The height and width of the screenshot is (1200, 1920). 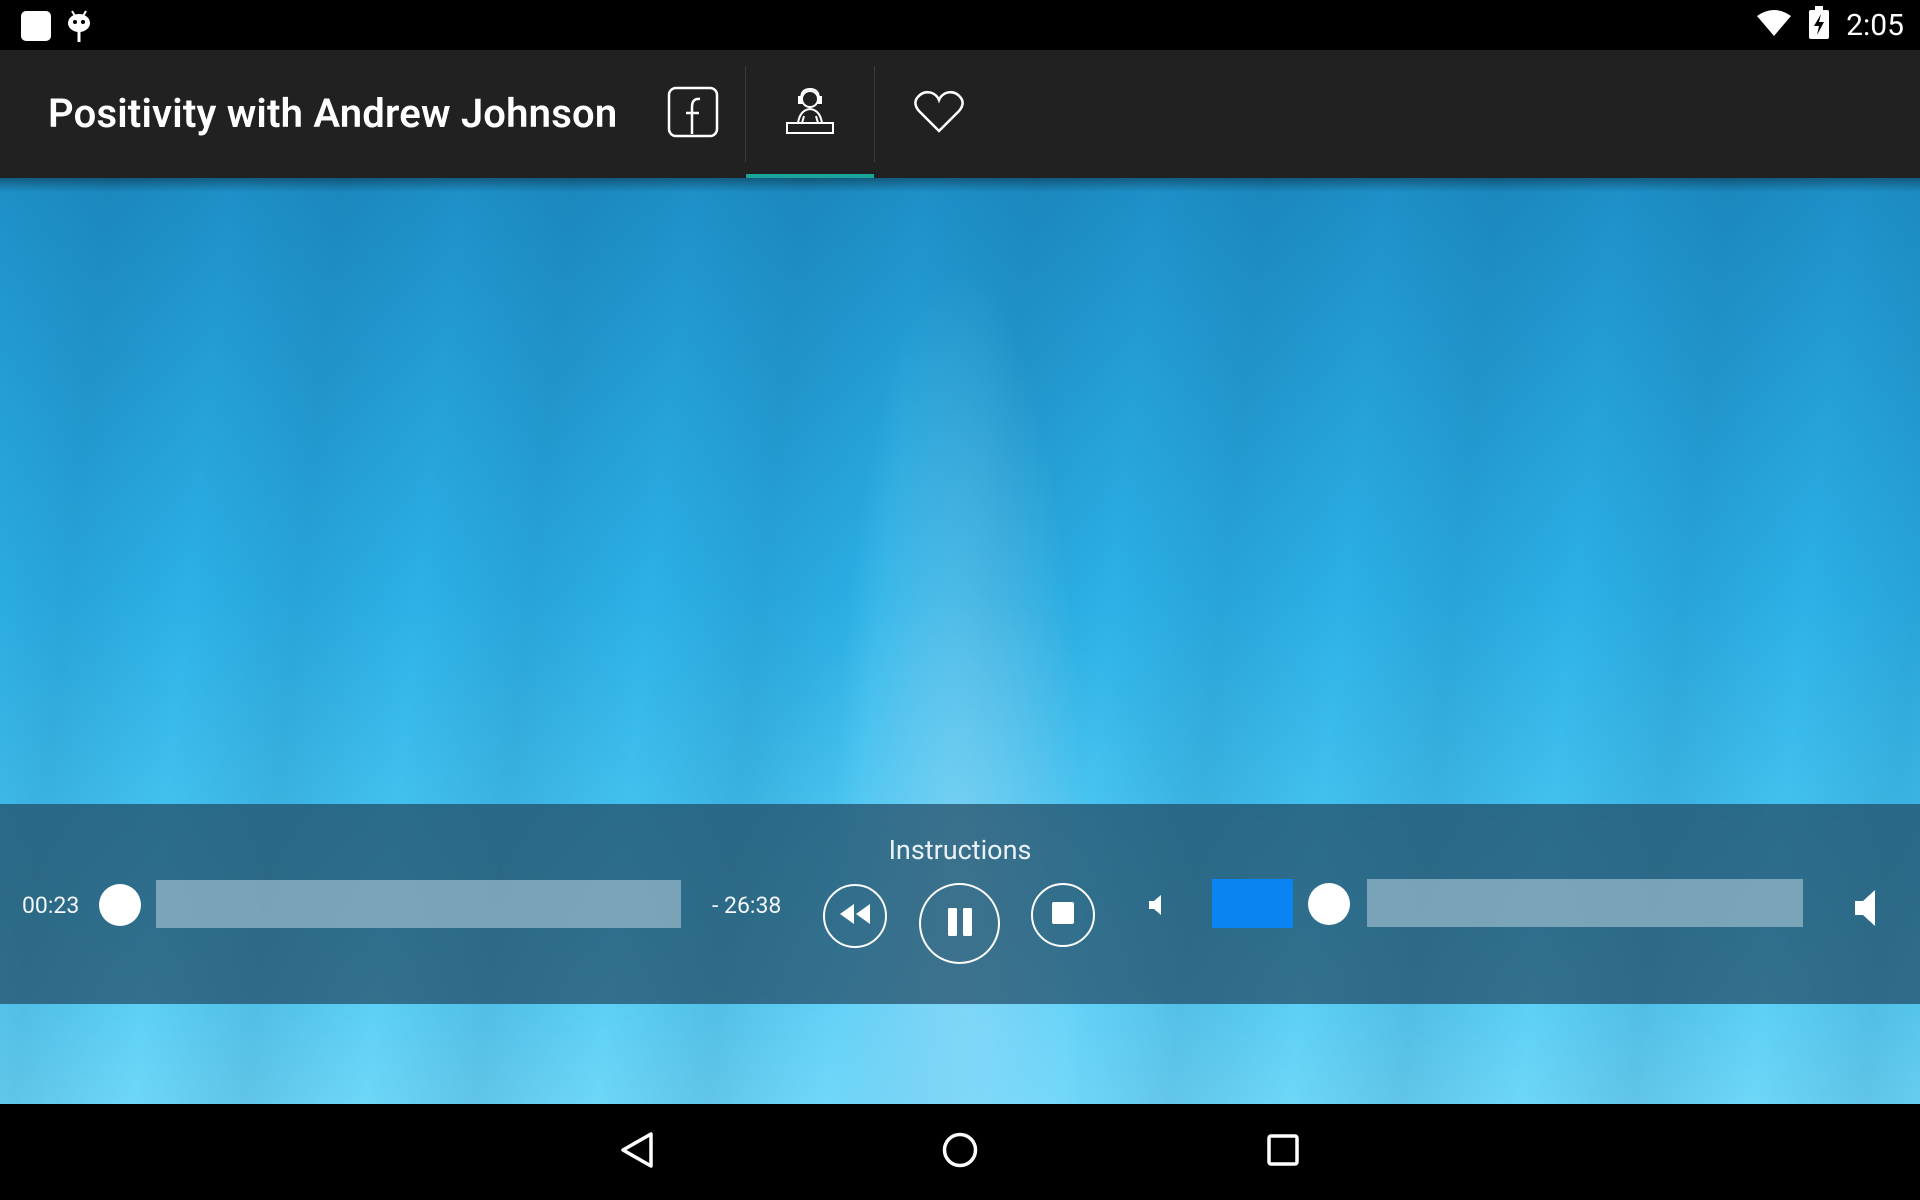 What do you see at coordinates (960, 850) in the screenshot?
I see `track-title: Instructions` at bounding box center [960, 850].